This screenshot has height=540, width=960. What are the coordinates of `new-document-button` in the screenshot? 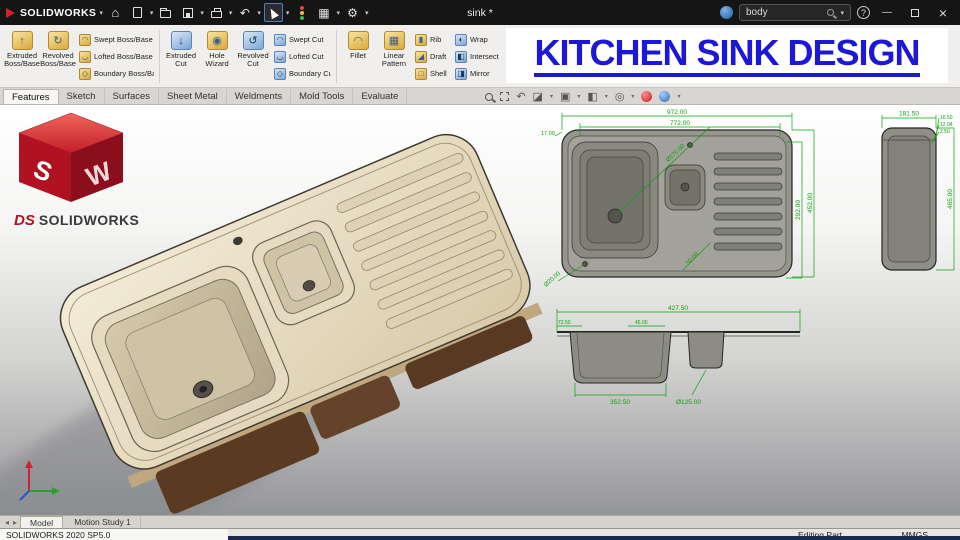 It's located at (137, 12).